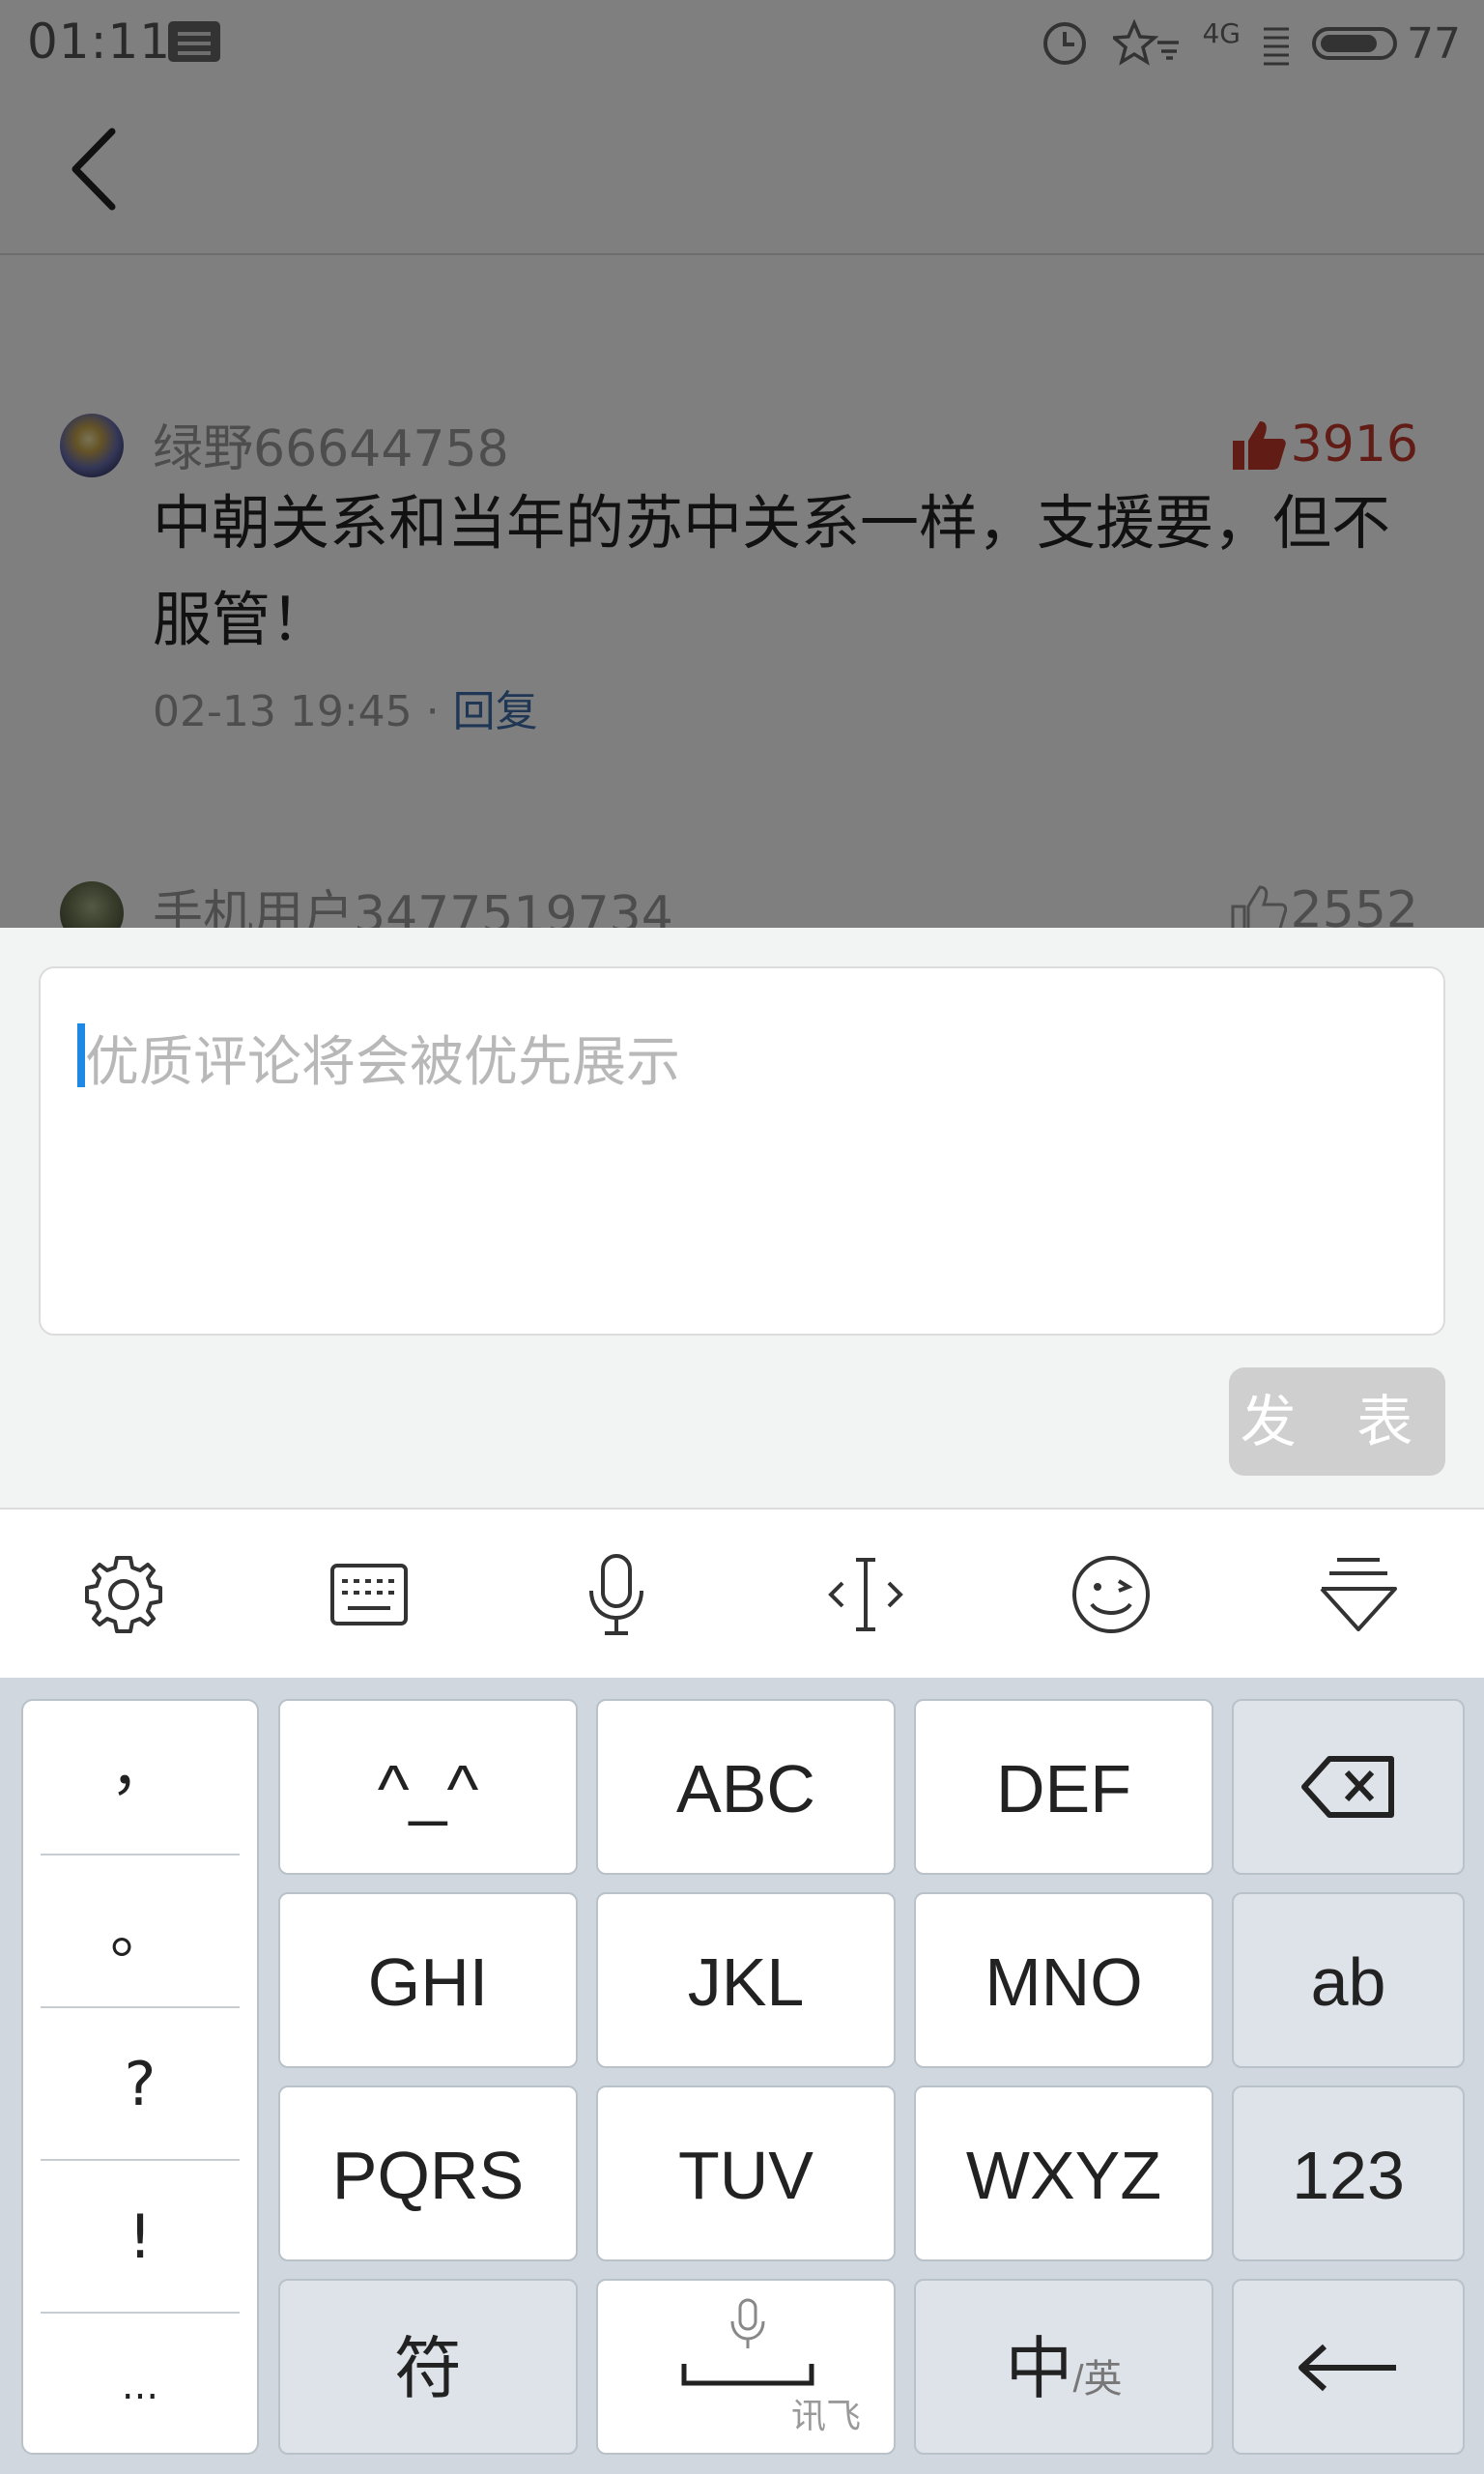 The image size is (1484, 2474). Describe the element at coordinates (1063, 2174) in the screenshot. I see `key-wxyz: WXYZ` at that location.